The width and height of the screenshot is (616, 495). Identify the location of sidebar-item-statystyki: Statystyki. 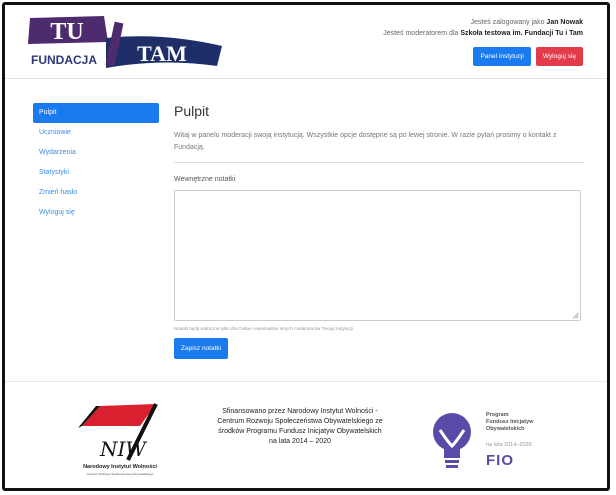
(96, 173).